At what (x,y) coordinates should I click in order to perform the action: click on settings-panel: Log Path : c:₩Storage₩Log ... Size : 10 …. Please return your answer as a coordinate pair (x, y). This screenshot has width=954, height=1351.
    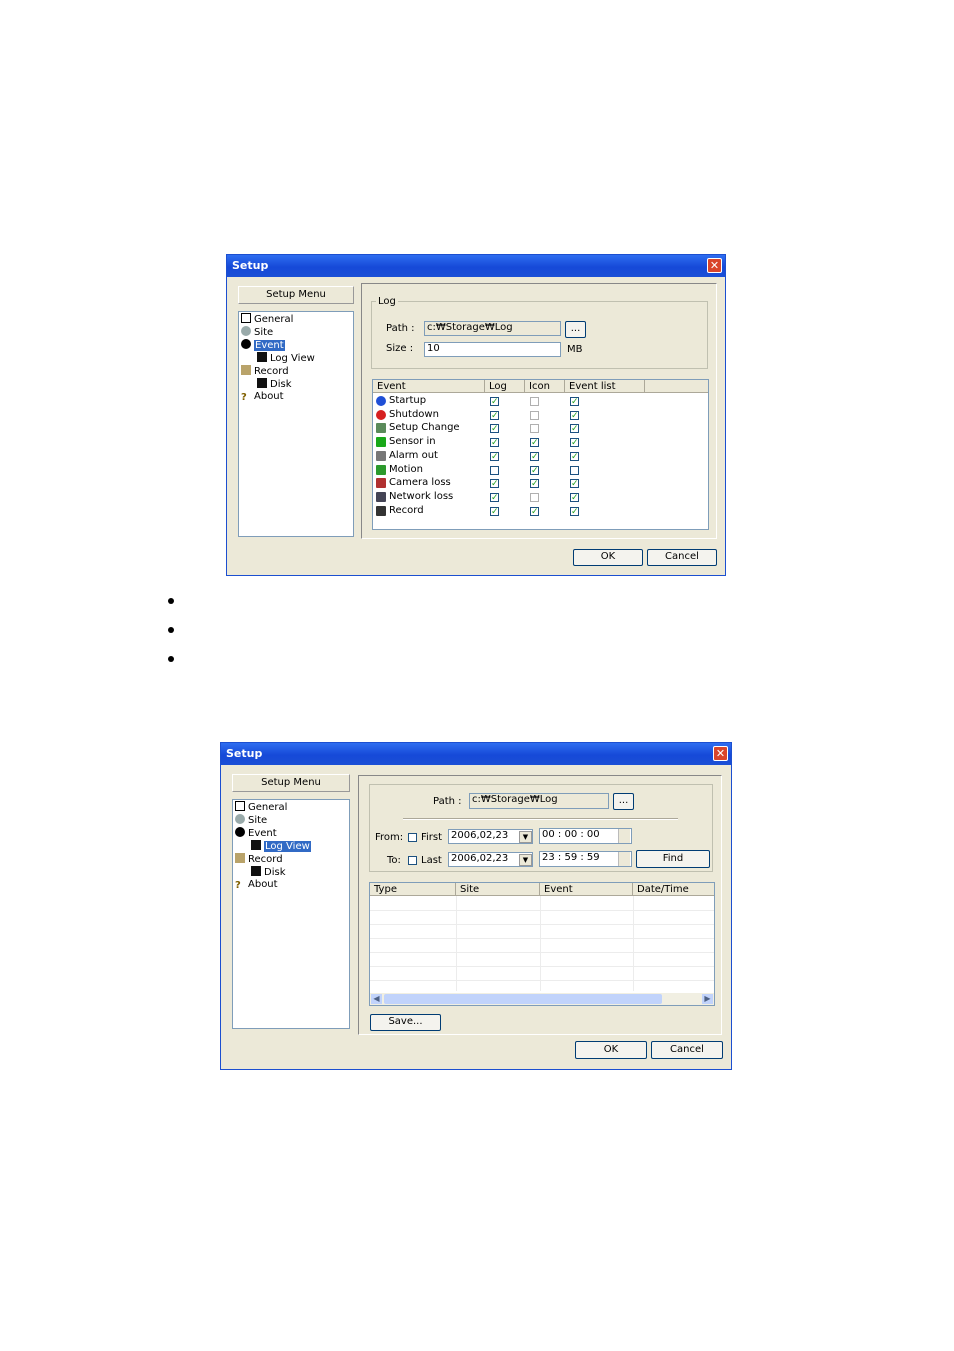
    Looking at the image, I should click on (539, 411).